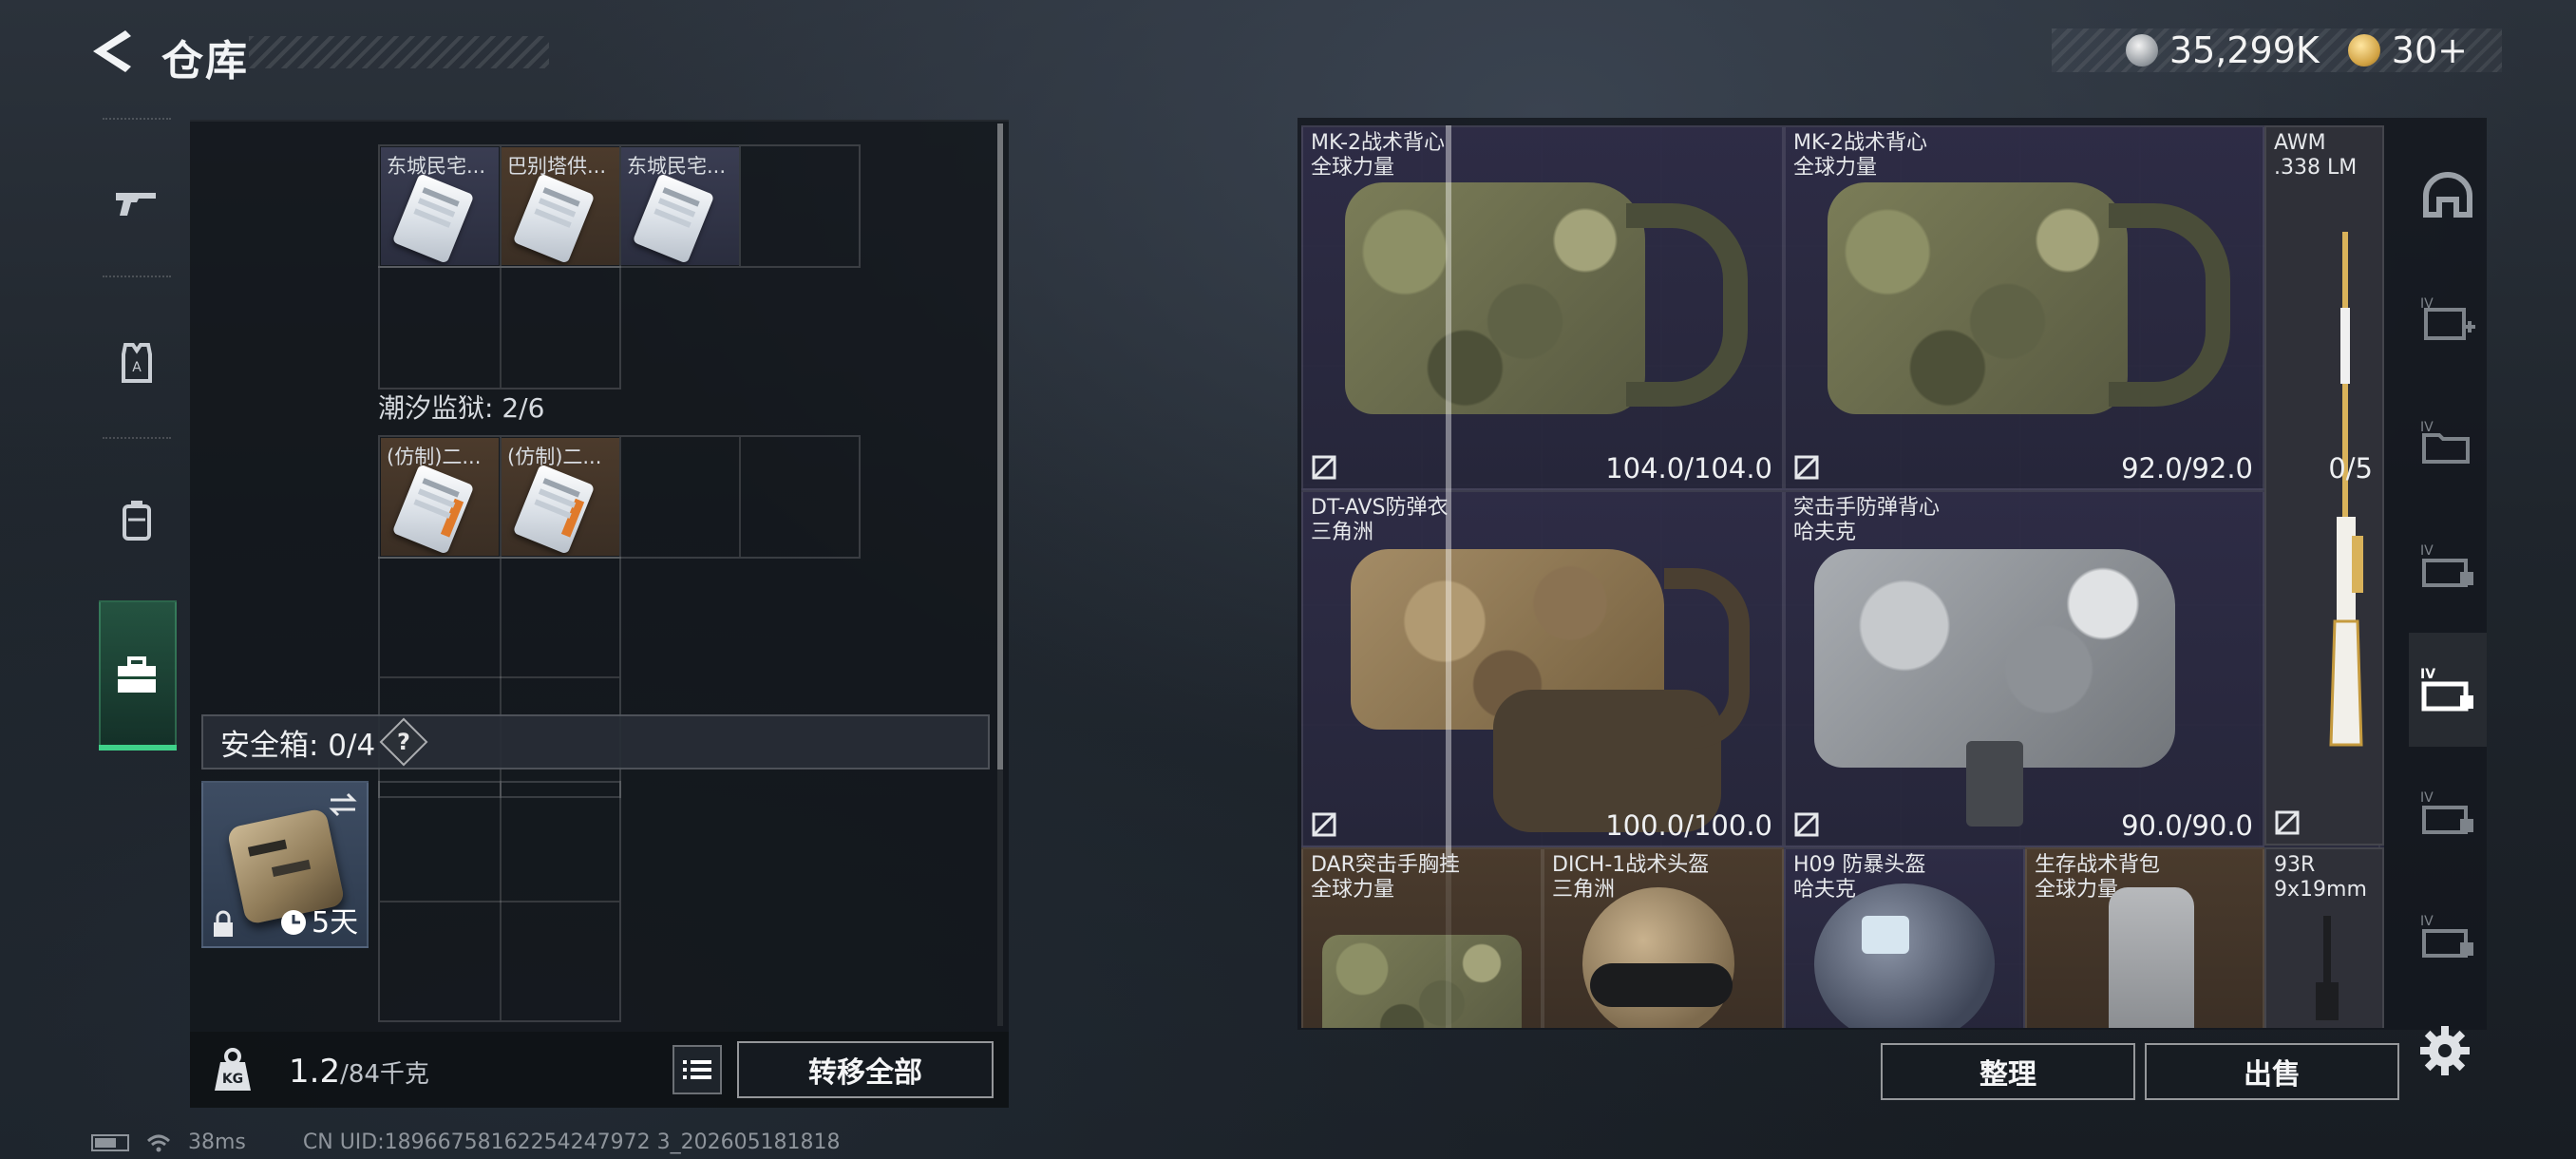 This screenshot has height=1159, width=2576. I want to click on stash-item-vest: MK-2战术背心 全球力量 104.0/104.0, so click(1542, 307).